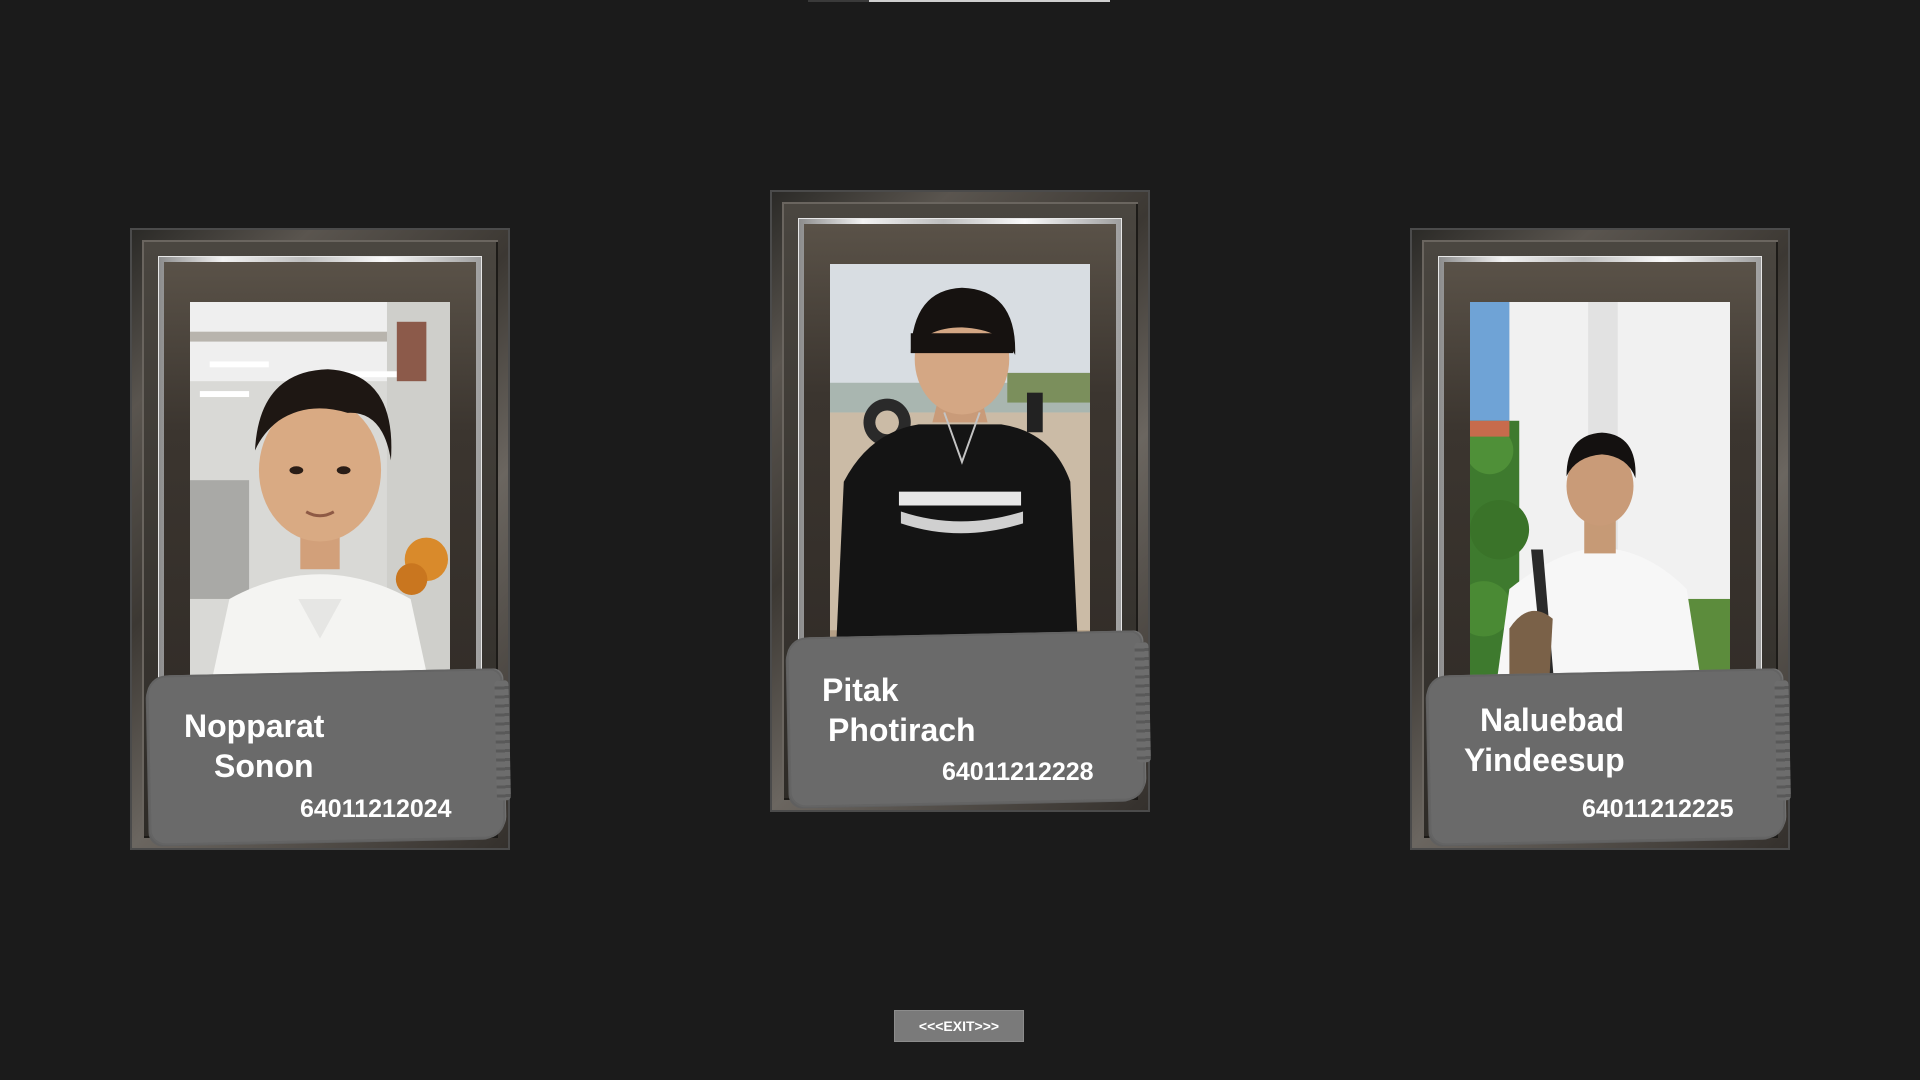 The width and height of the screenshot is (1920, 1080). Describe the element at coordinates (860, 690) in the screenshot. I see `member-first-name: Pitak` at that location.